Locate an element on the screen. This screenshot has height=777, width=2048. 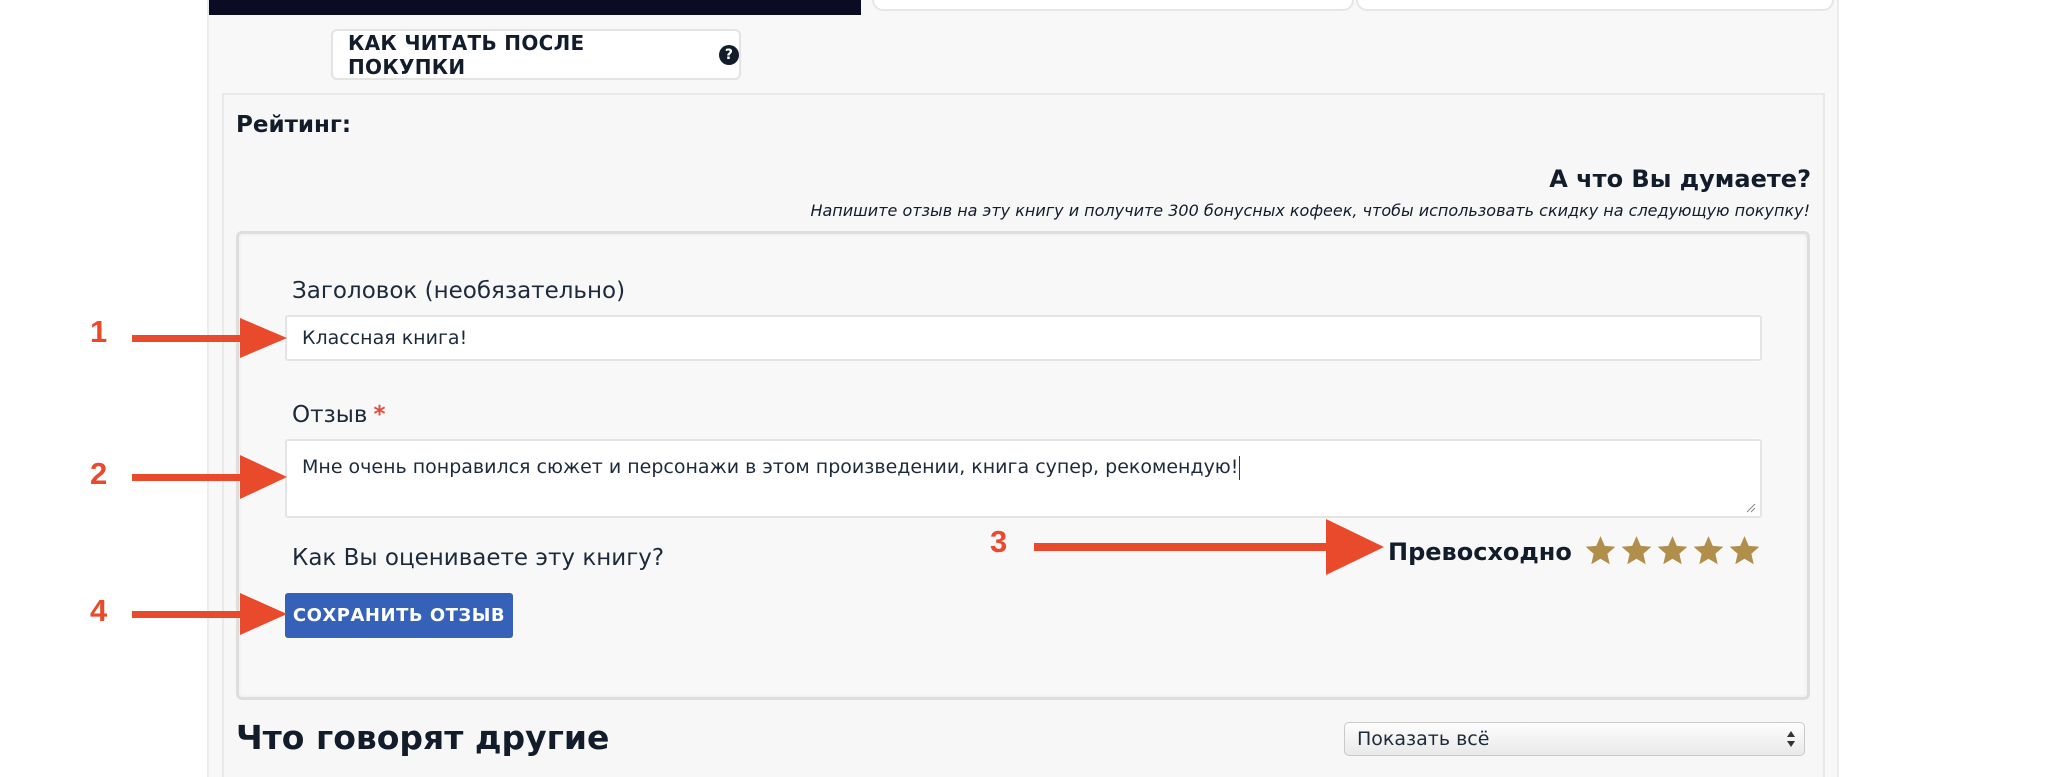
how-to-read-label: КАК ЧИТАТЬ ПОСЛЕ ПОКУПКИ is located at coordinates (466, 54).